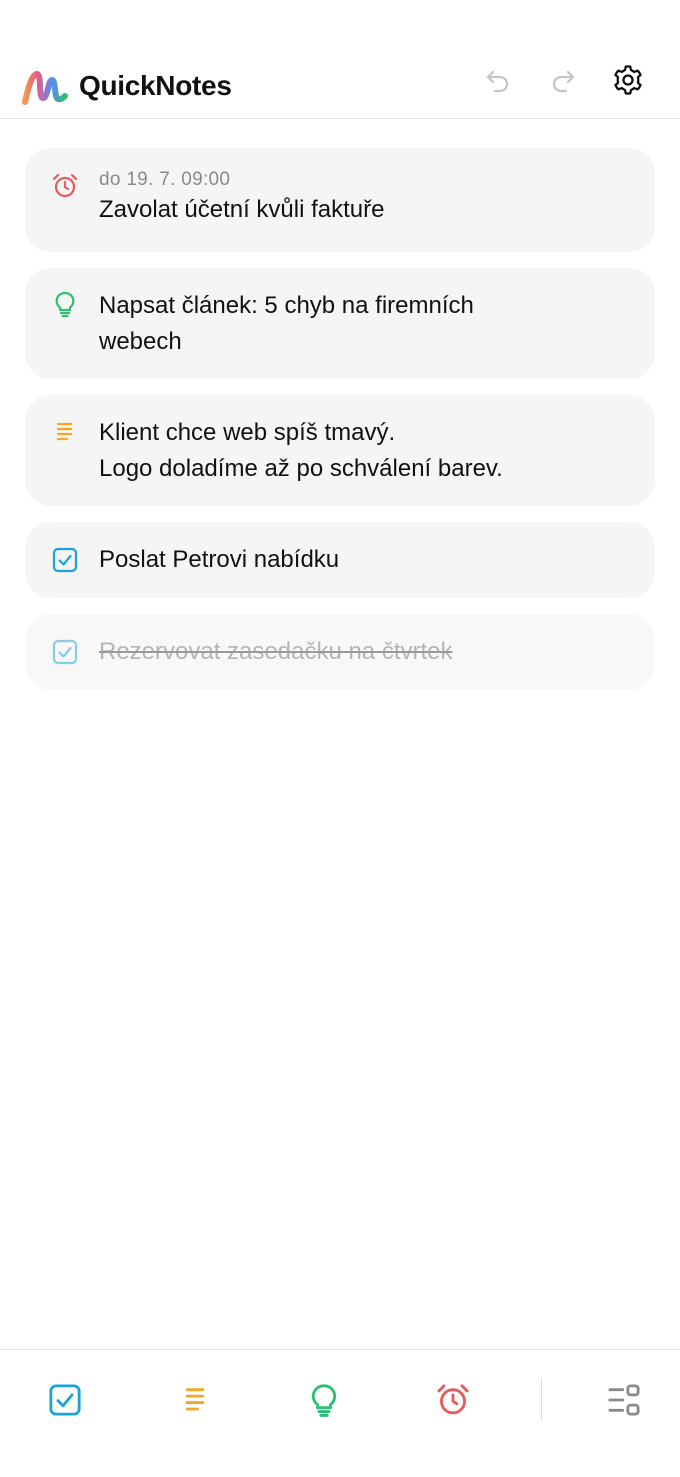 The height and width of the screenshot is (1477, 680). I want to click on view-options-button, so click(624, 1400).